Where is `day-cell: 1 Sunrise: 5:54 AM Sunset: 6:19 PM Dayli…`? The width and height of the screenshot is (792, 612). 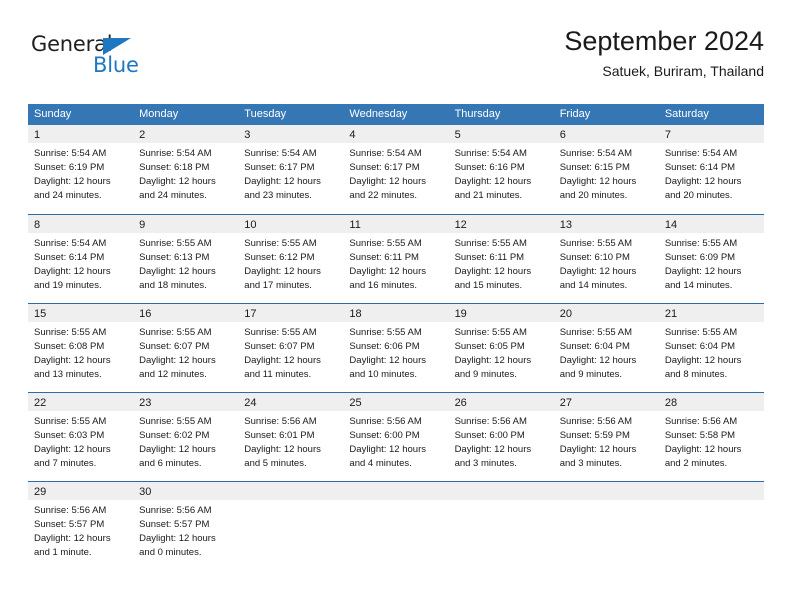
day-cell: 1 Sunrise: 5:54 AM Sunset: 6:19 PM Dayli… is located at coordinates (81, 169).